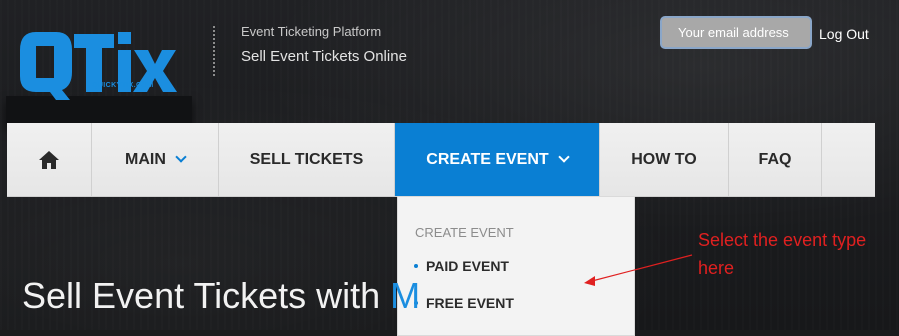 The image size is (899, 336). What do you see at coordinates (206, 295) in the screenshot?
I see `hero-title-text: Sell Event Tickets with` at bounding box center [206, 295].